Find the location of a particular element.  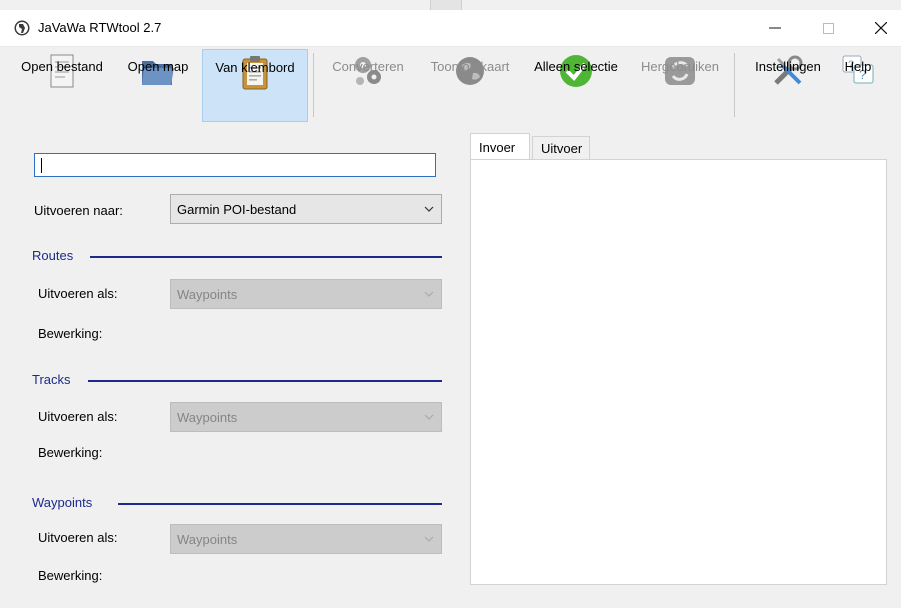

tab-input-label: Invoer is located at coordinates (497, 147).